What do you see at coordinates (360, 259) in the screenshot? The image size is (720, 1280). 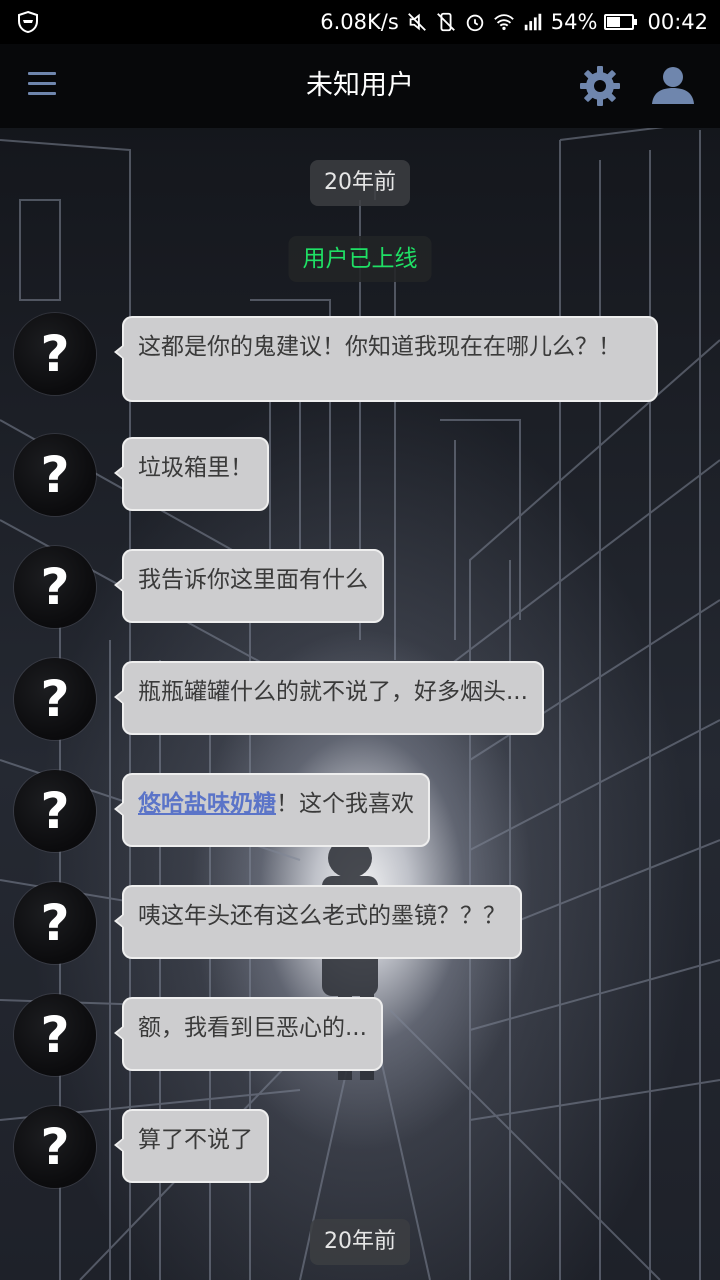 I see `online-status: 用户已上线` at bounding box center [360, 259].